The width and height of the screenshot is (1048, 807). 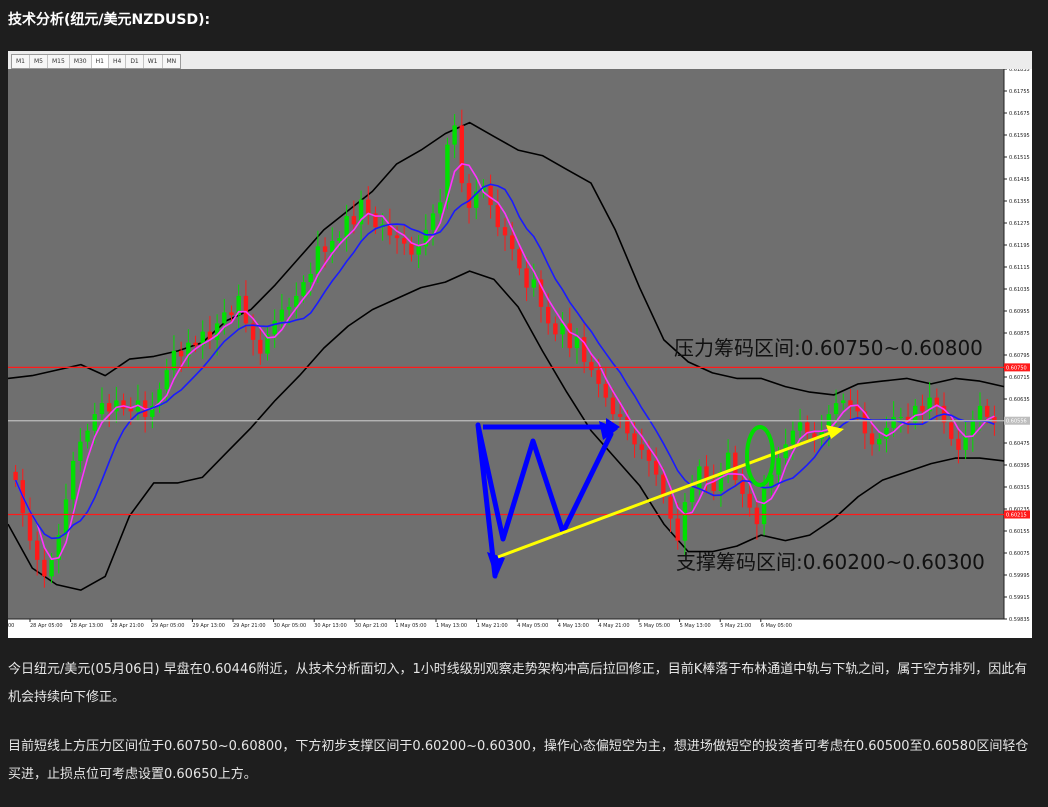 I want to click on timeframe-tab-w1: W1, so click(x=153, y=61).